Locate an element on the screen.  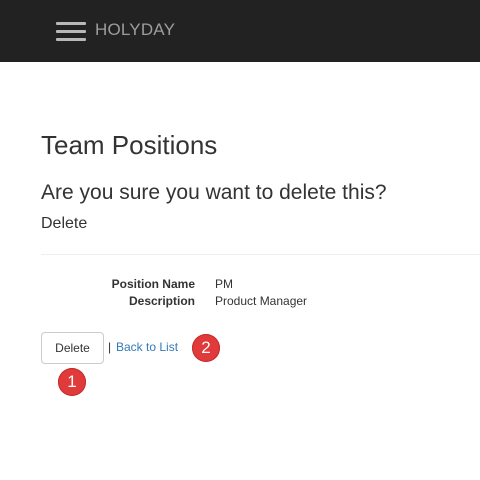
page-title: Team Positions is located at coordinates (129, 145).